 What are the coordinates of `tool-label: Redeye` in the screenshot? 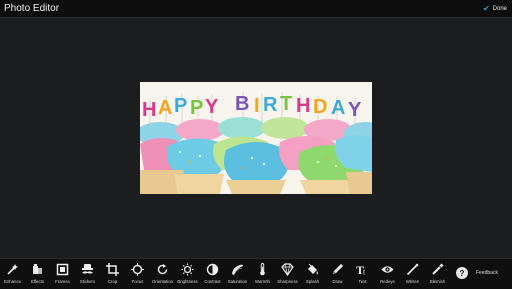 It's located at (387, 281).